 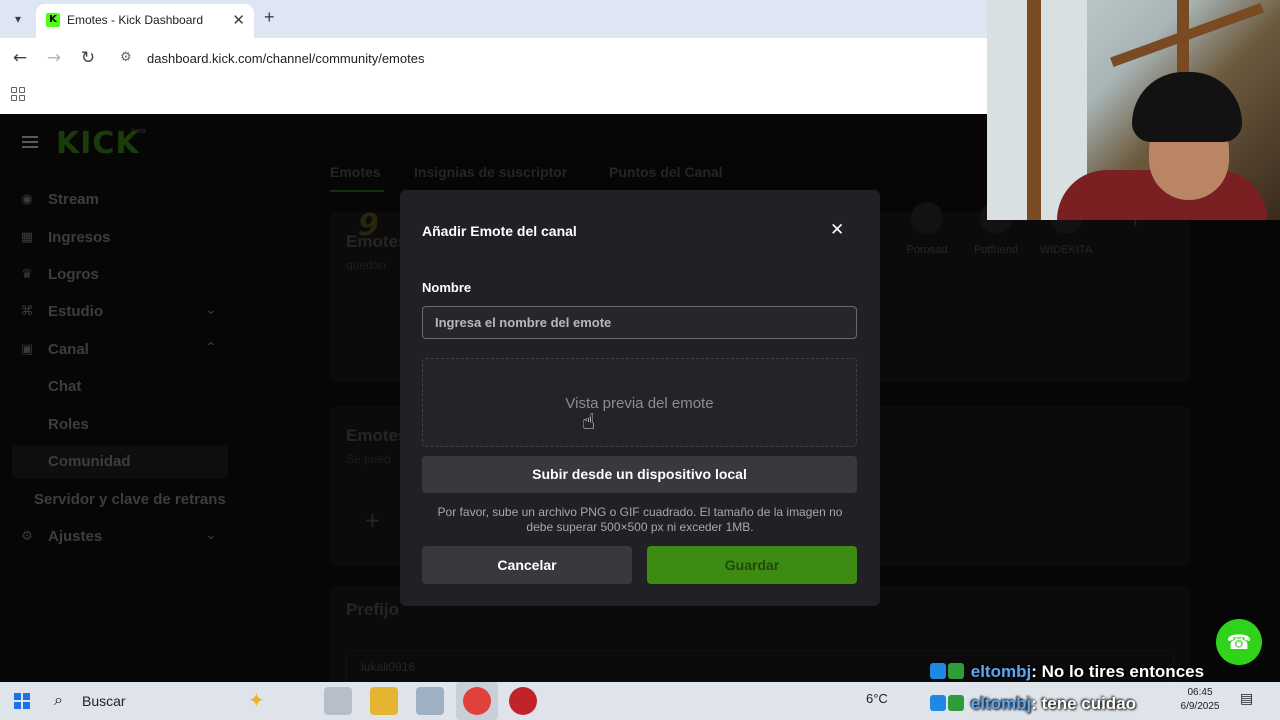 What do you see at coordinates (447, 287) in the screenshot?
I see `name-label: Nombre` at bounding box center [447, 287].